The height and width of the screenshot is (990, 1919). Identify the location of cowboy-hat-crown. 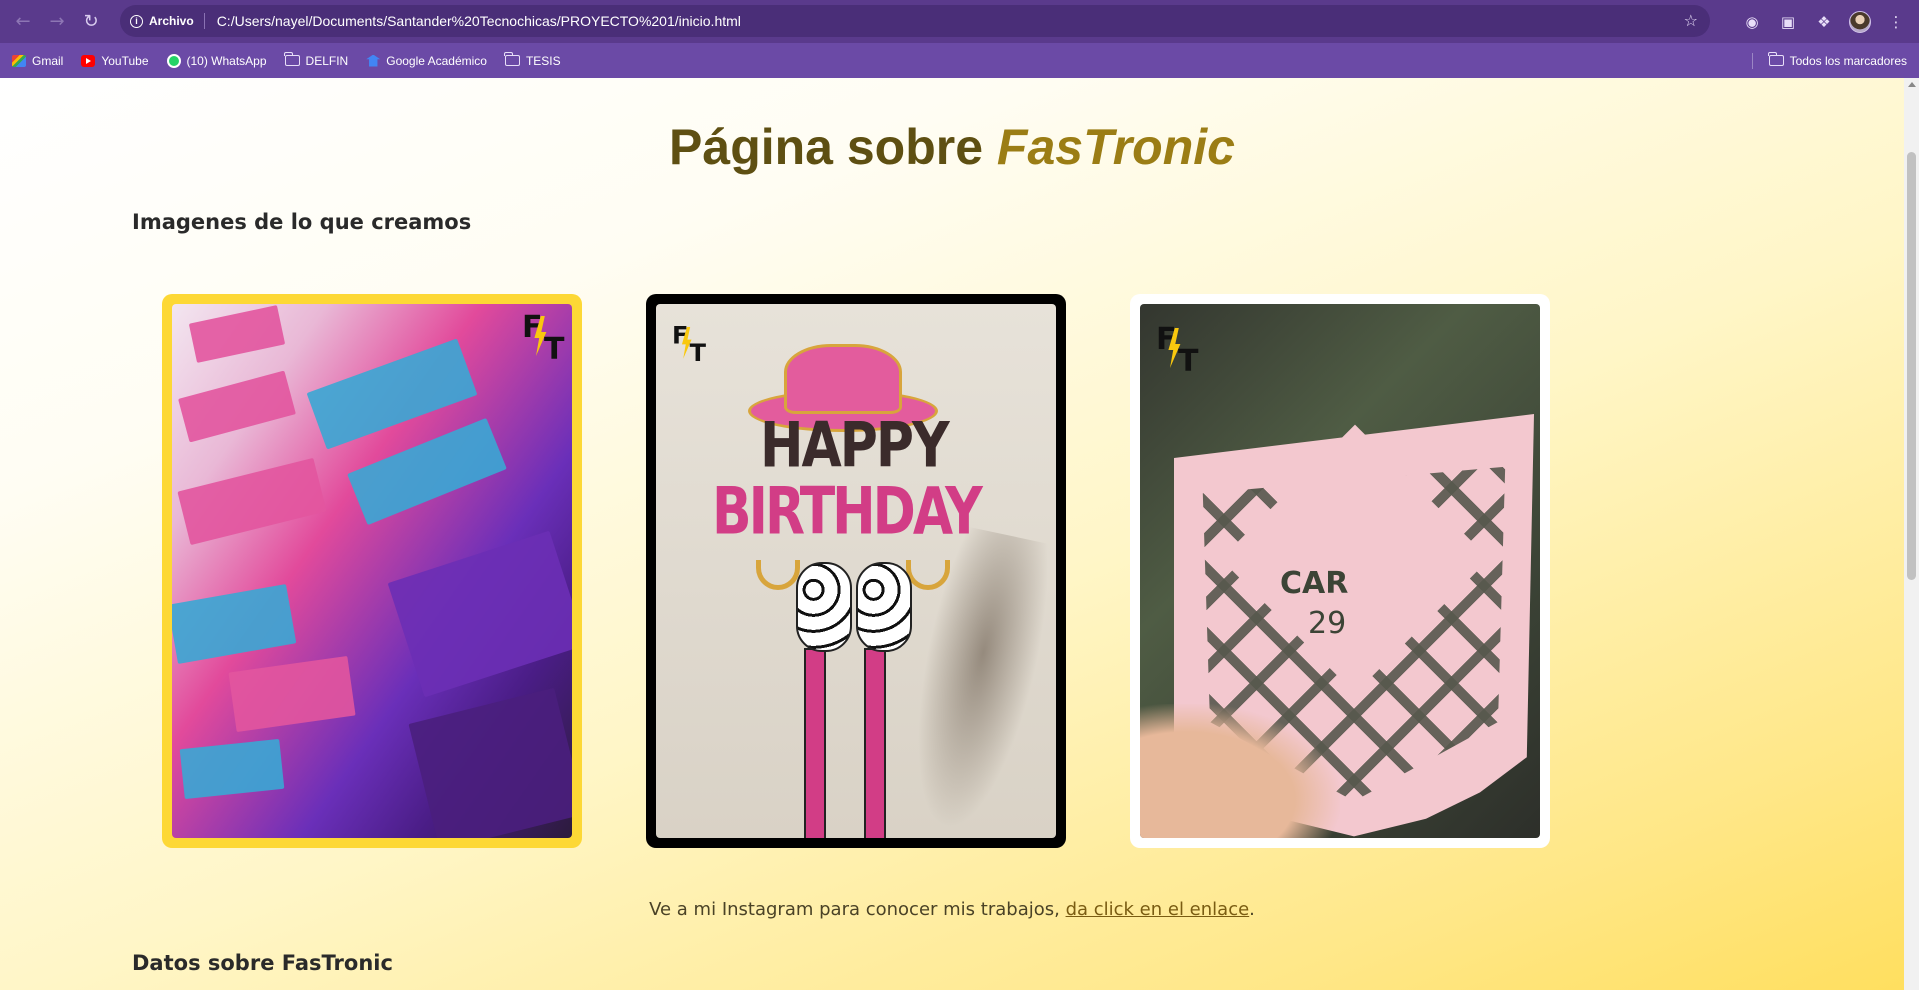
(843, 379).